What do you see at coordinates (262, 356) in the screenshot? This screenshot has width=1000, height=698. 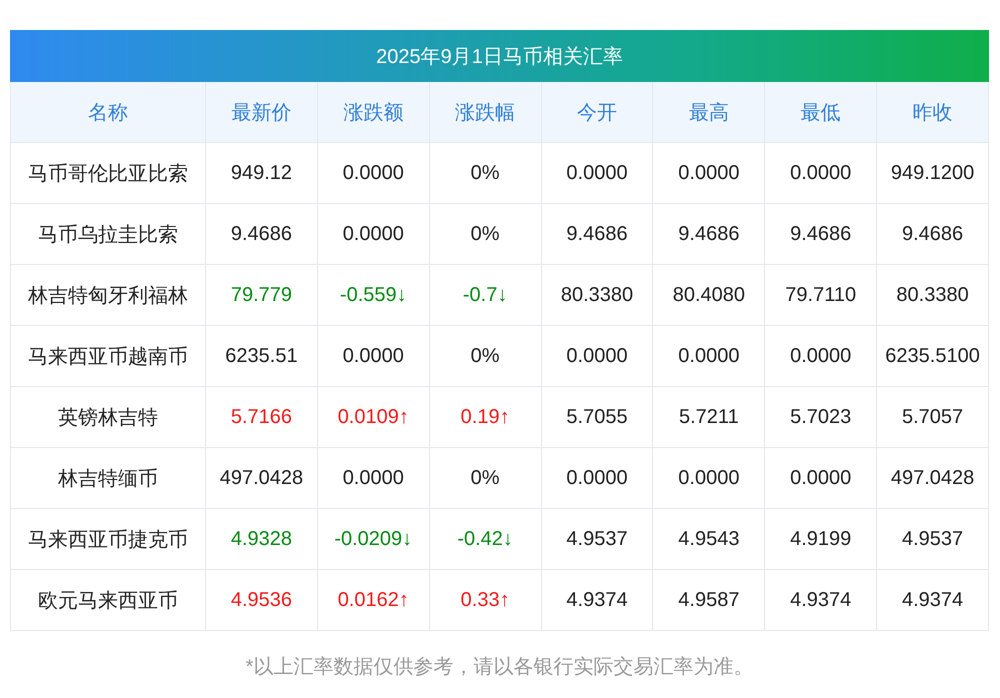 I see `table-cell: 6235.51` at bounding box center [262, 356].